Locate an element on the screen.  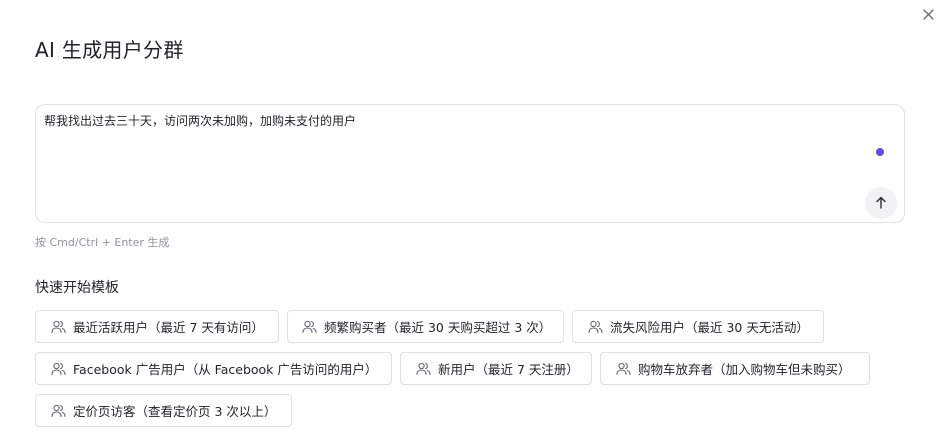
template-label: 新用户（最近 7 天注册） is located at coordinates (508, 369).